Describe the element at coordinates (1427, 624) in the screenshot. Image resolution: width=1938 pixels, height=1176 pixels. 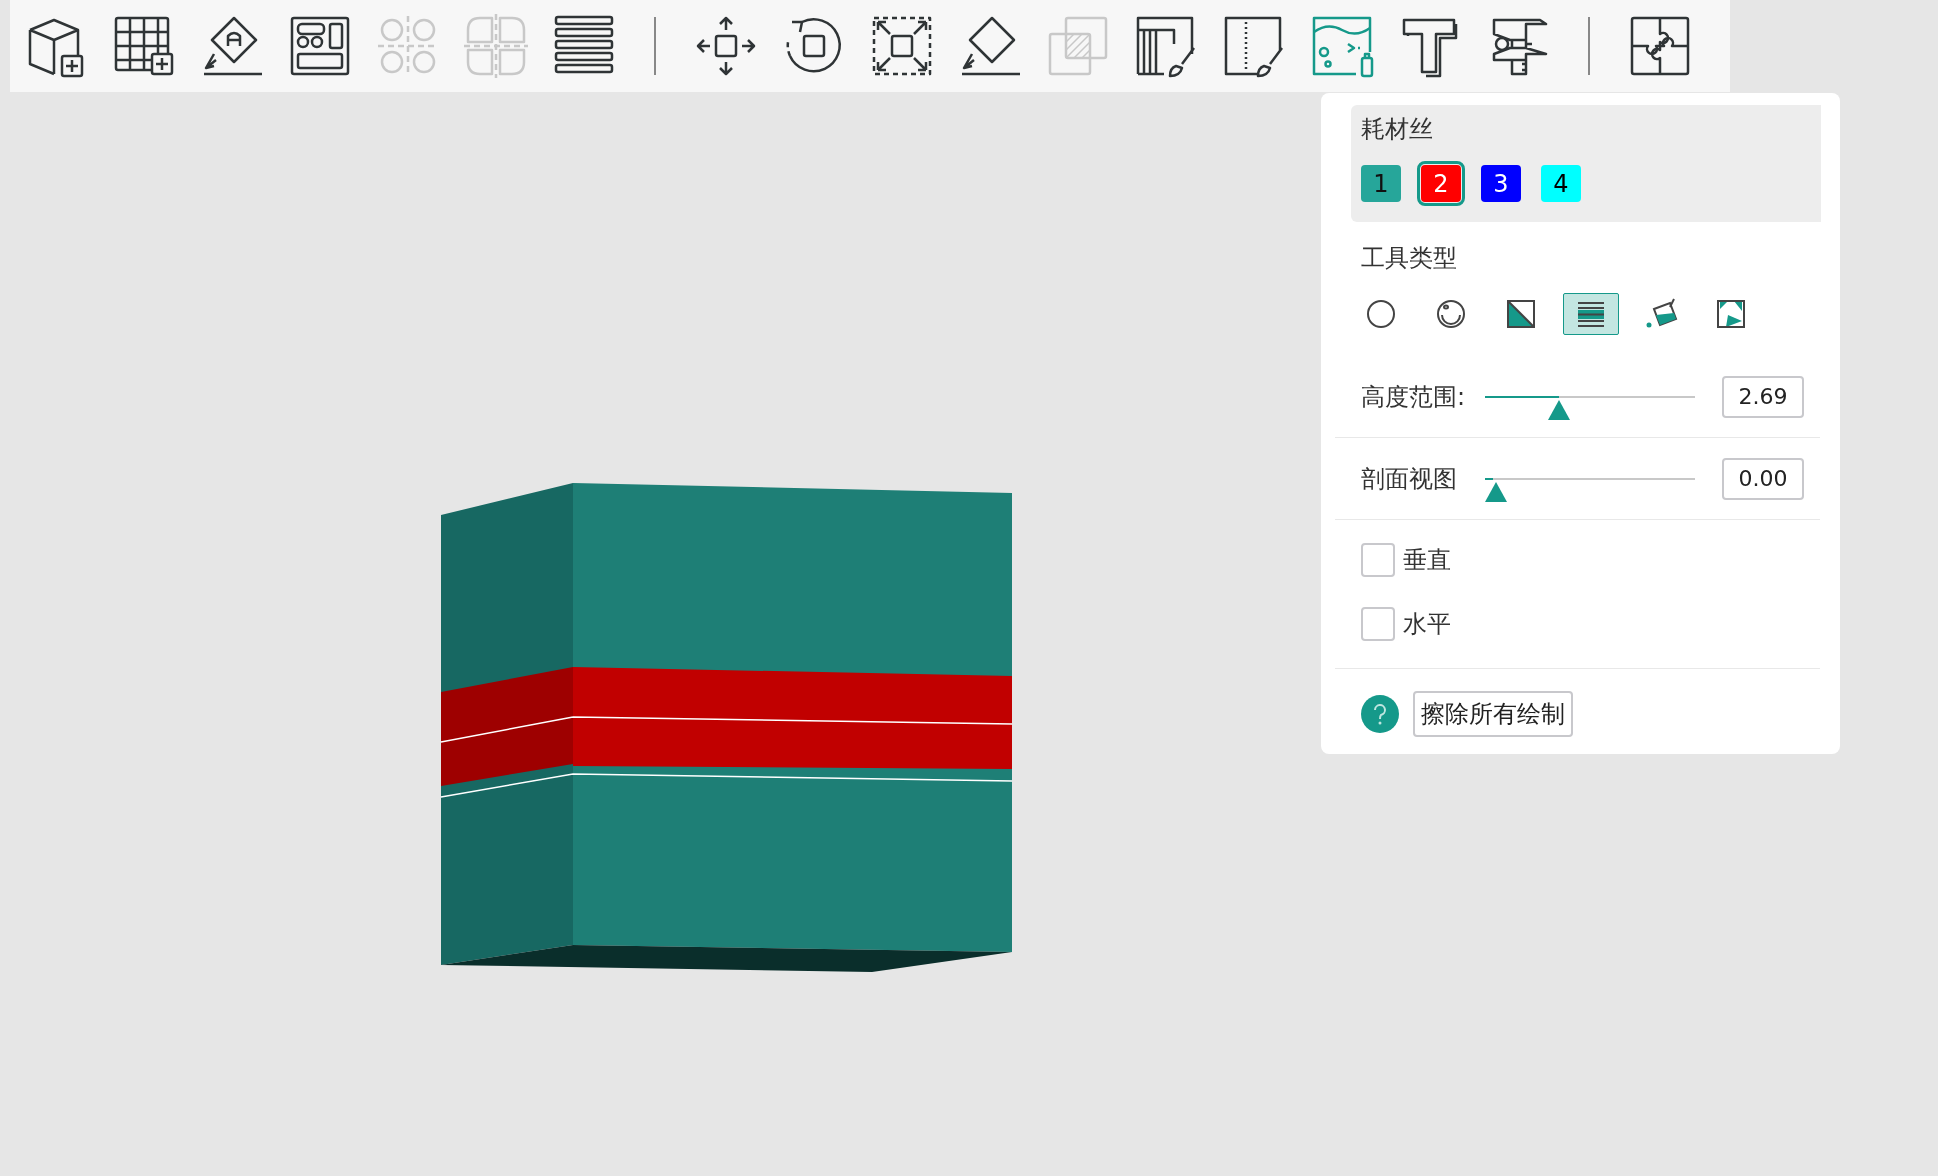
I see `checkbox-label: 水平` at that location.